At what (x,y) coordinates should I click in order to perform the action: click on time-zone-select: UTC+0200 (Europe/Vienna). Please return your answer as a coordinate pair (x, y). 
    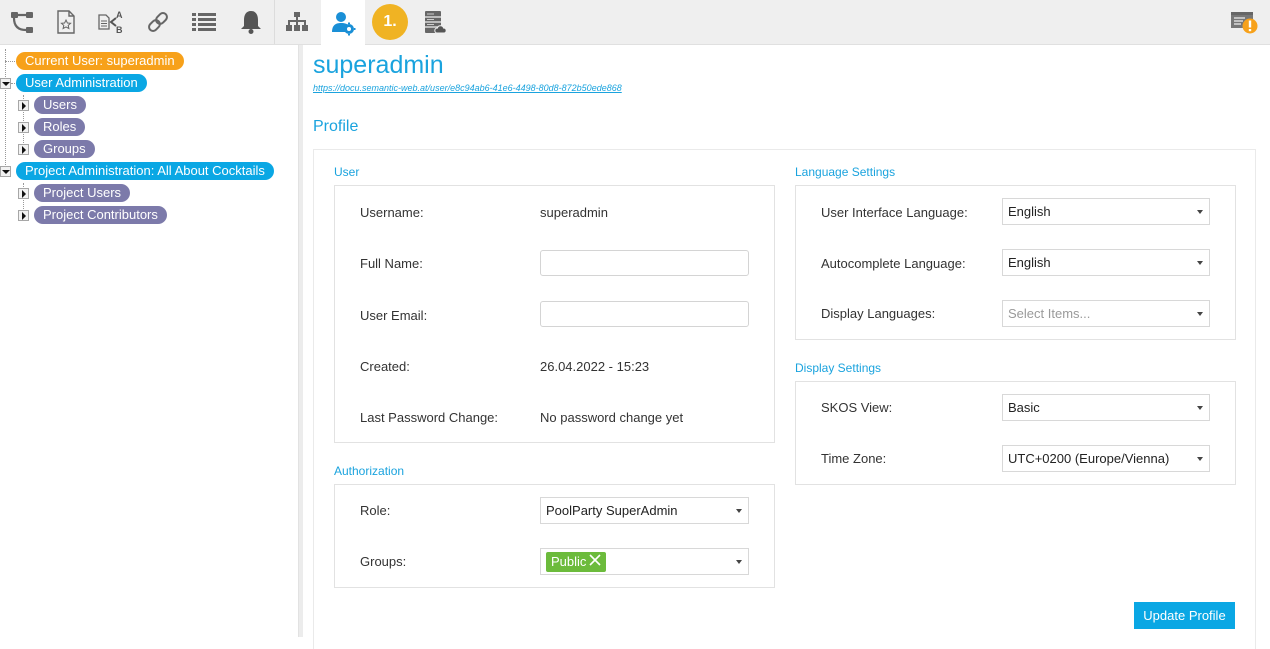
    Looking at the image, I should click on (1106, 458).